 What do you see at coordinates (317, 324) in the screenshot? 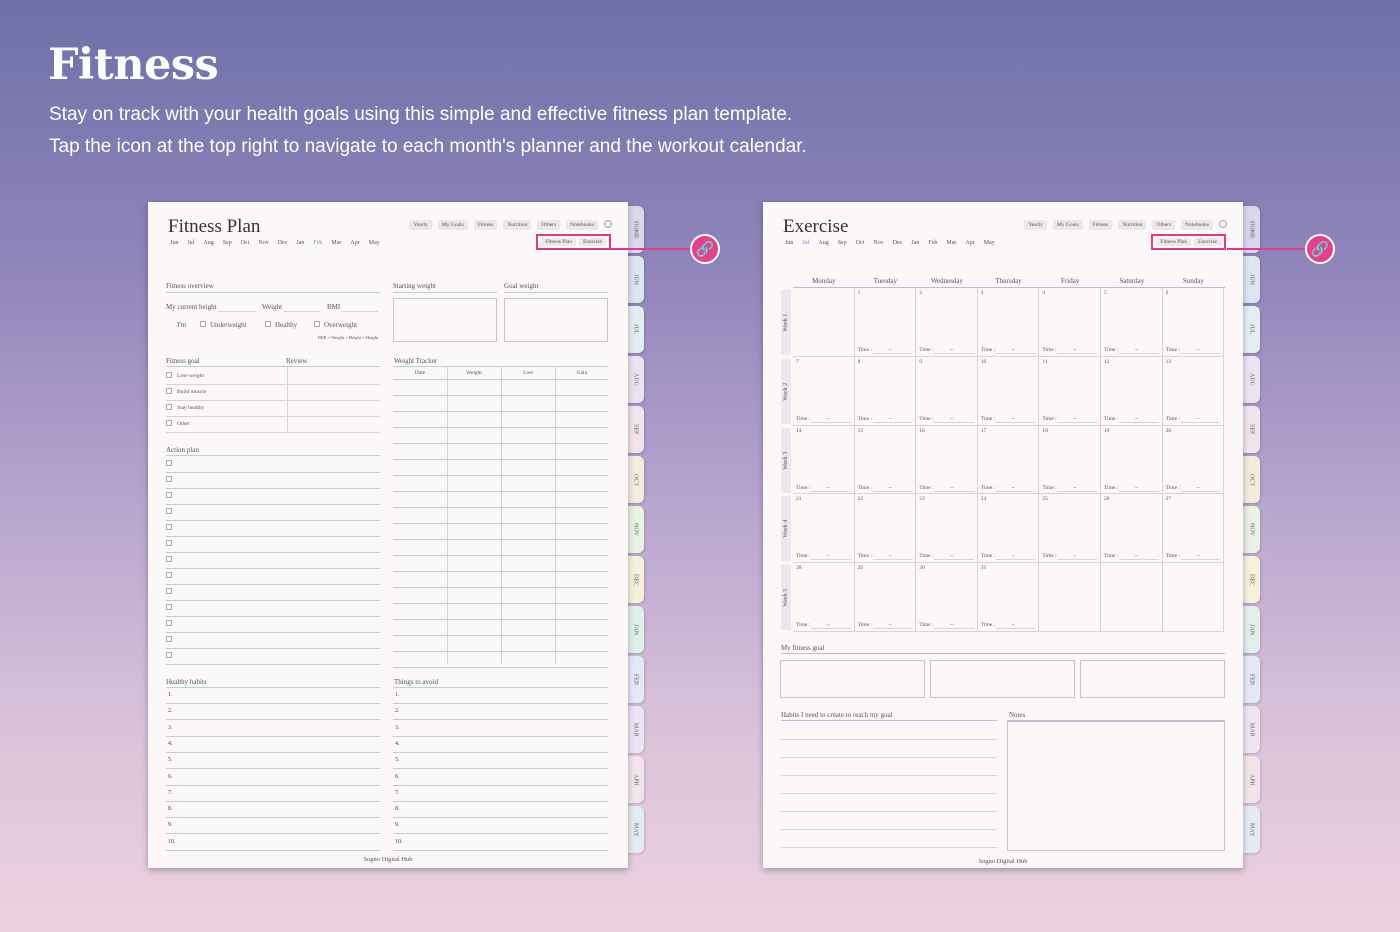
I see `overweight-checkbox` at bounding box center [317, 324].